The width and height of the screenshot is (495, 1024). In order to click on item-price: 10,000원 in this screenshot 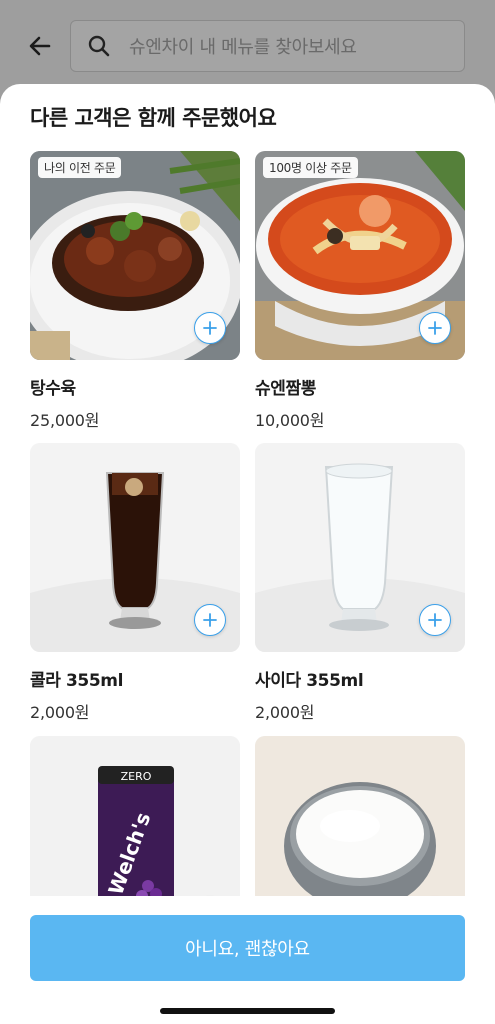, I will do `click(290, 420)`.